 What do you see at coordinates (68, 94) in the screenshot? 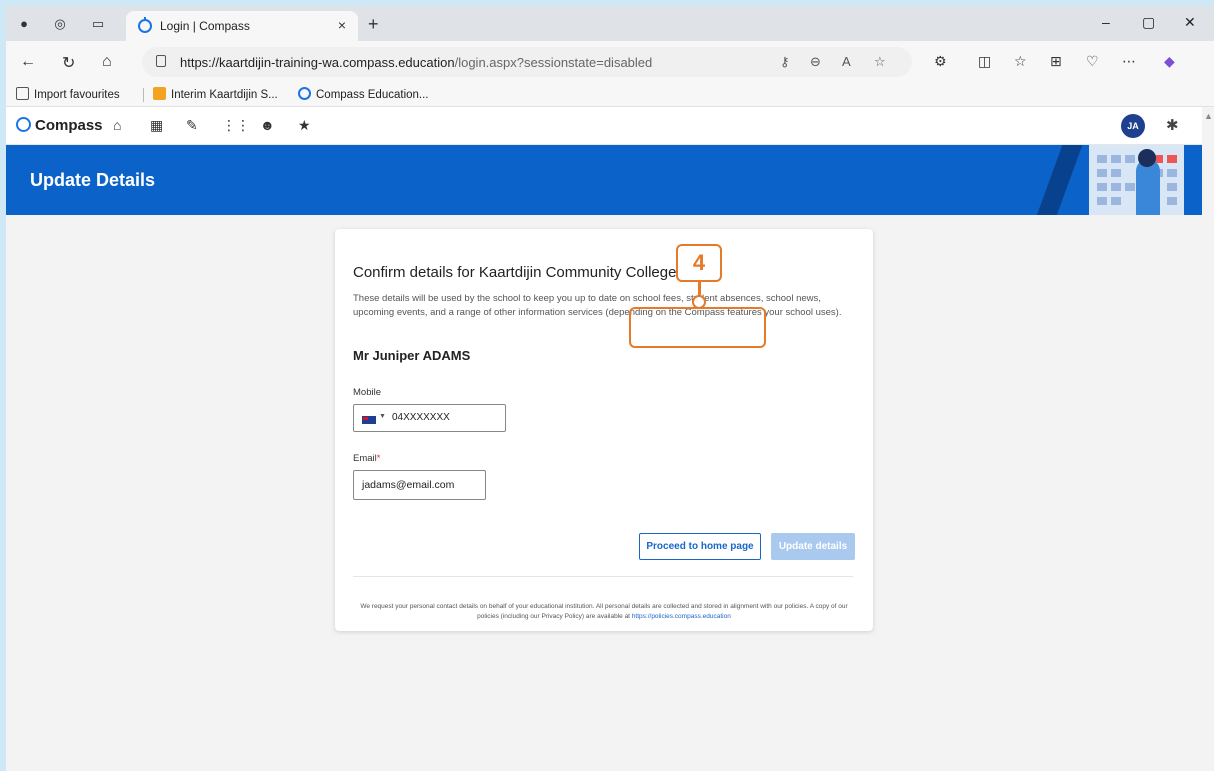
I see `fav-import: Import favourites` at bounding box center [68, 94].